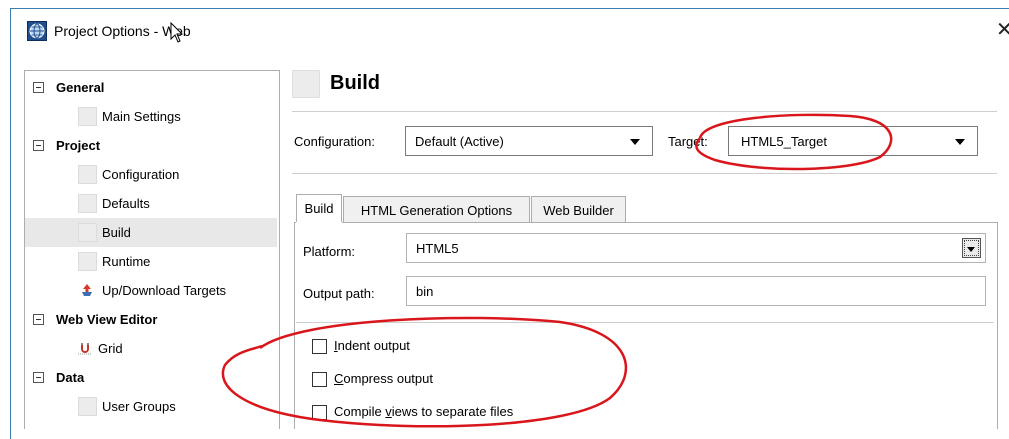 The height and width of the screenshot is (439, 1009). Describe the element at coordinates (126, 261) in the screenshot. I see `tree-item-label: Runtime` at that location.